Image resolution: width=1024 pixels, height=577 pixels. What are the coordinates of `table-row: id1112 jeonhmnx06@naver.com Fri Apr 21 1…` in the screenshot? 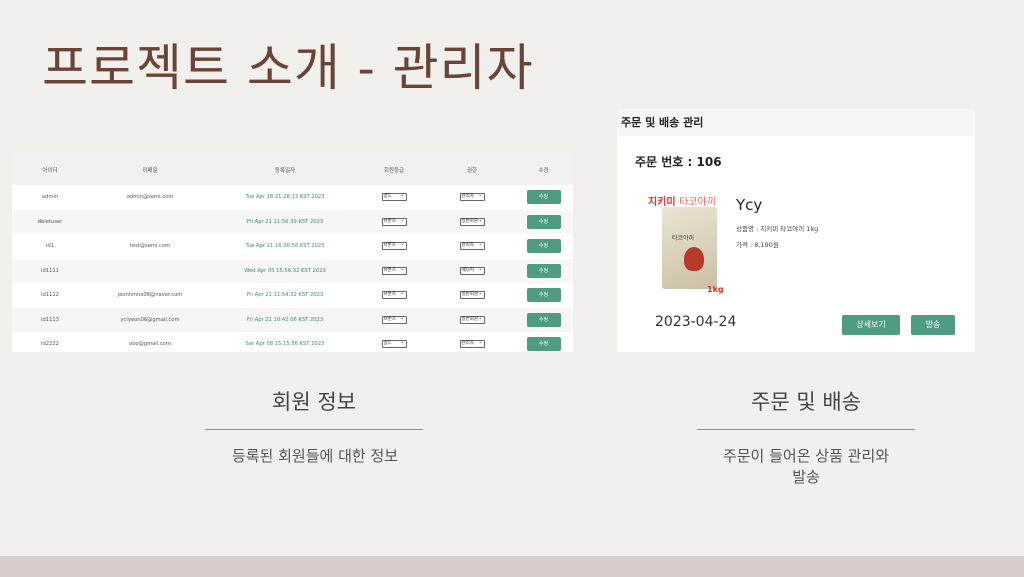 It's located at (292, 295).